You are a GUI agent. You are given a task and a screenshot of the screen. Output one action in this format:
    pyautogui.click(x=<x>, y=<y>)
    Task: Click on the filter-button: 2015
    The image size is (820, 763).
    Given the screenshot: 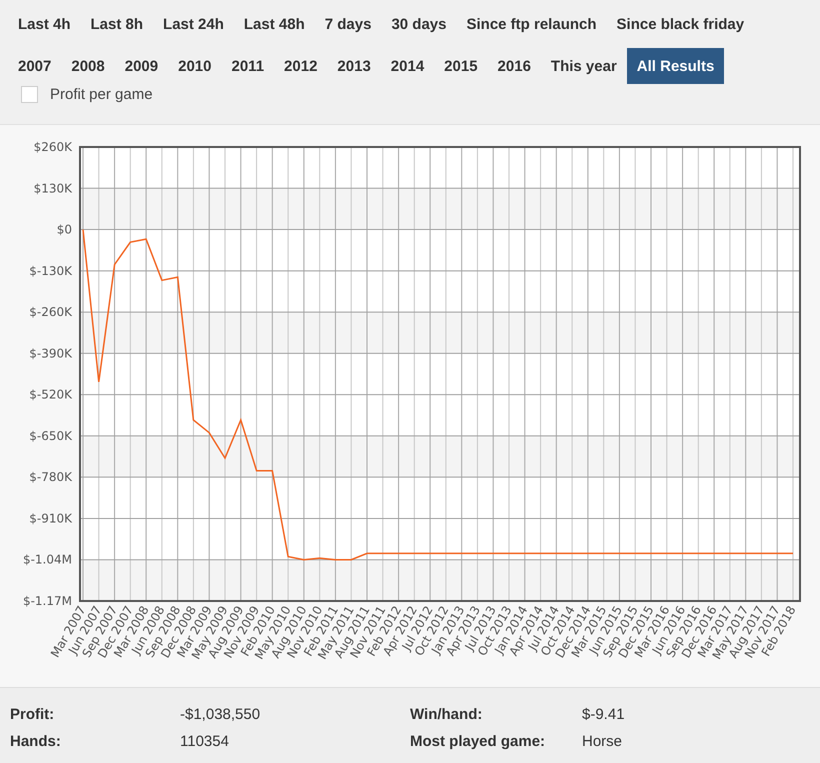 What is the action you would take?
    pyautogui.click(x=461, y=66)
    